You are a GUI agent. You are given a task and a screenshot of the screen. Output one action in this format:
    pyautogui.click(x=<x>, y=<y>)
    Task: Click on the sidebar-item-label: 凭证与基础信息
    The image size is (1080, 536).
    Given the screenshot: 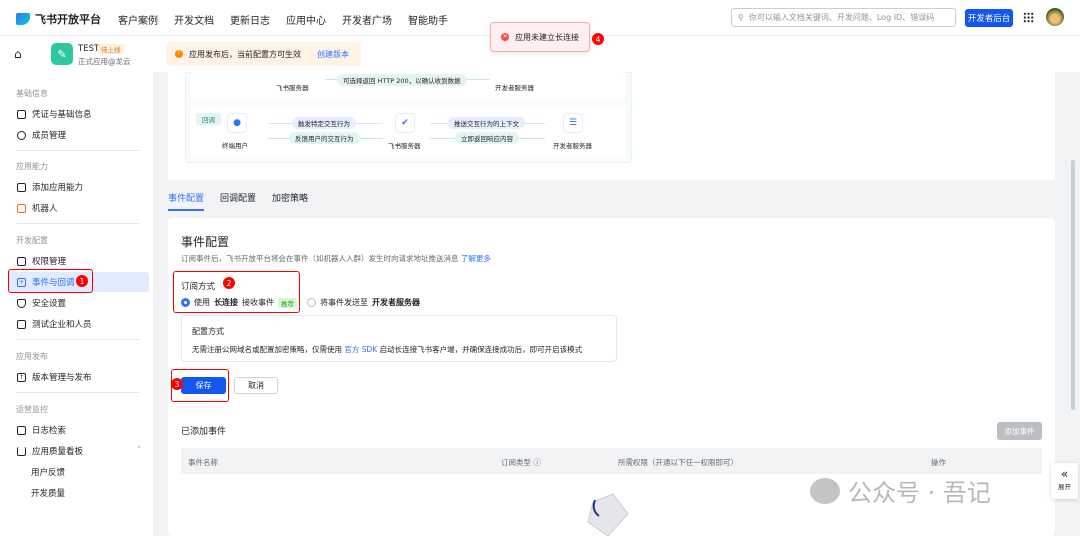 What is the action you would take?
    pyautogui.click(x=62, y=115)
    